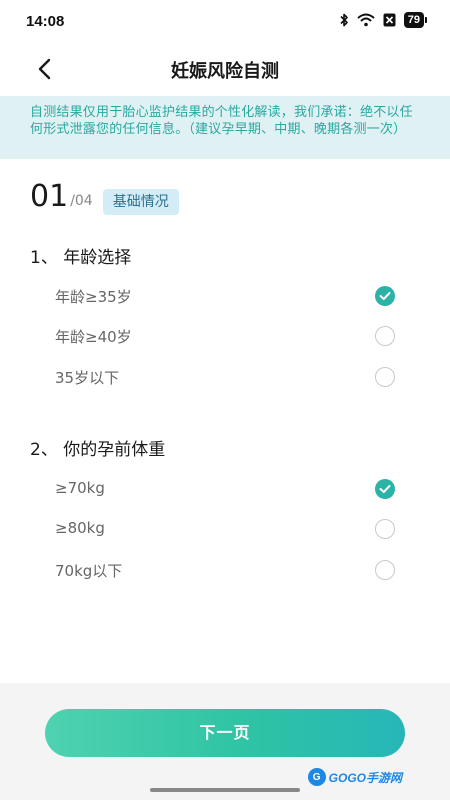 The image size is (450, 800). Describe the element at coordinates (93, 337) in the screenshot. I see `option-label: 年龄≥40岁` at that location.